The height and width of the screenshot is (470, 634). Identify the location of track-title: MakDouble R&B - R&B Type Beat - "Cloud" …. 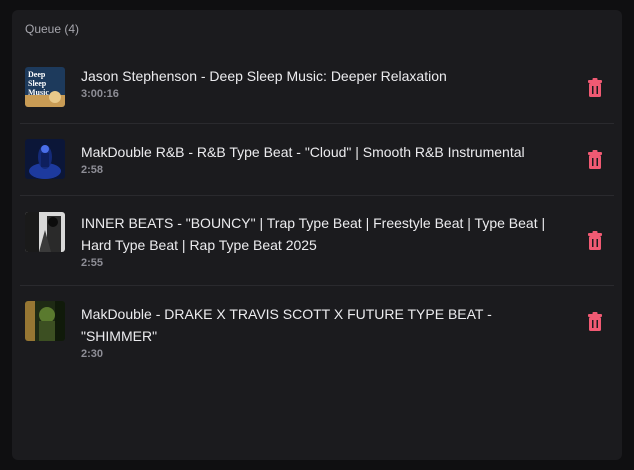
(303, 152).